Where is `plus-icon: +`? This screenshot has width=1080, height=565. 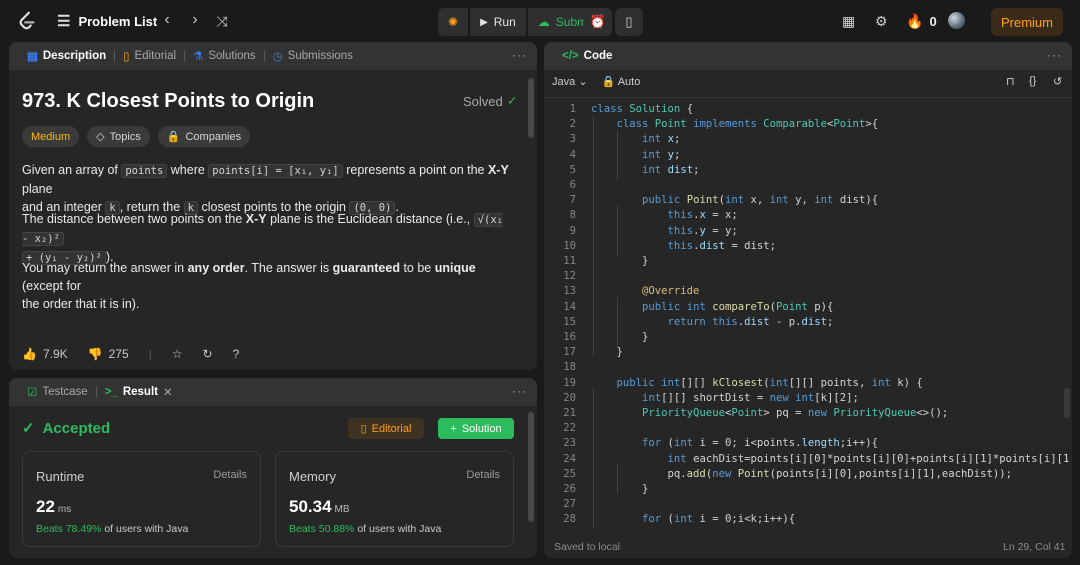
plus-icon: + is located at coordinates (453, 428).